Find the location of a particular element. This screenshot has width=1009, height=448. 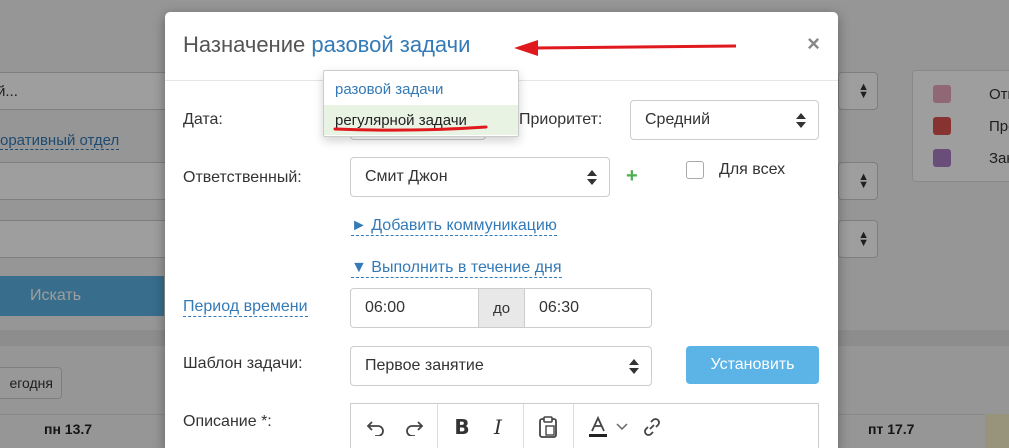

set-template-button: Установить is located at coordinates (752, 365).